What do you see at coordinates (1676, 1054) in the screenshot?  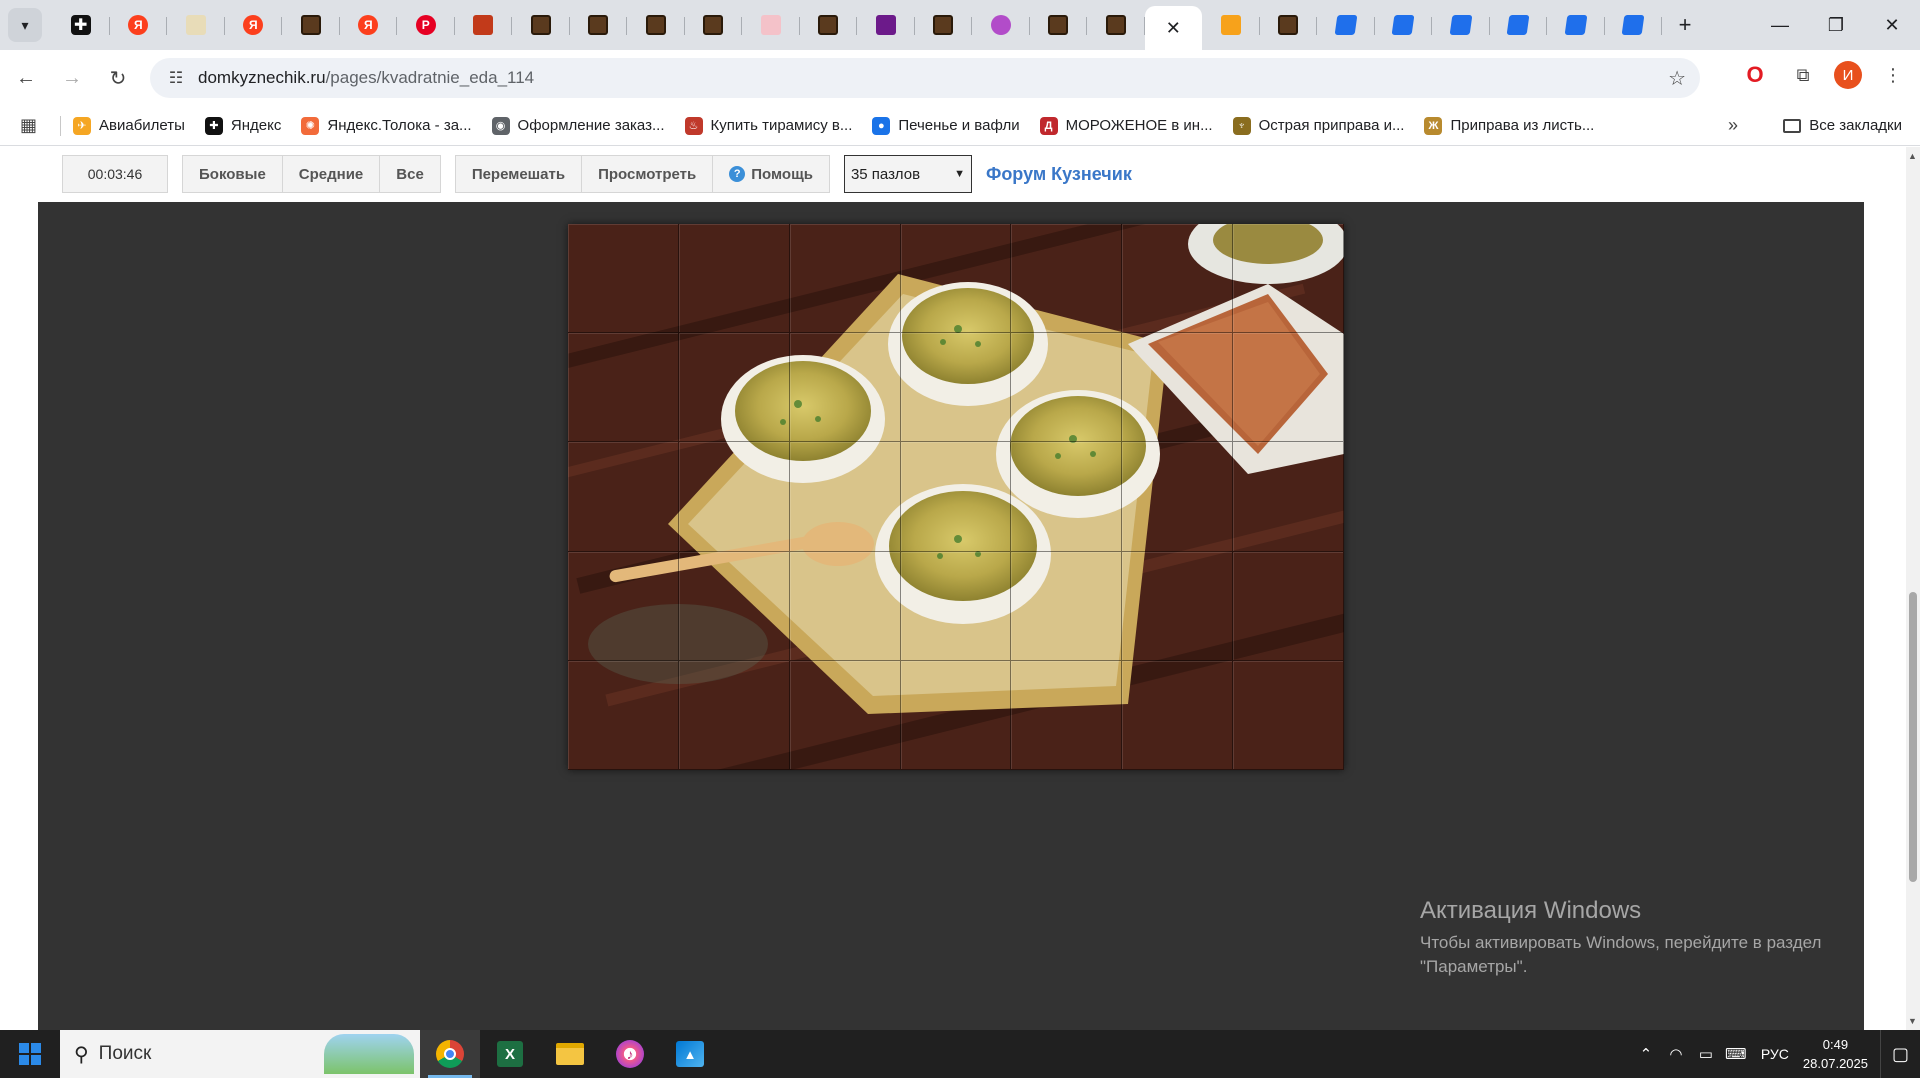 I see `network-icon: ◠` at bounding box center [1676, 1054].